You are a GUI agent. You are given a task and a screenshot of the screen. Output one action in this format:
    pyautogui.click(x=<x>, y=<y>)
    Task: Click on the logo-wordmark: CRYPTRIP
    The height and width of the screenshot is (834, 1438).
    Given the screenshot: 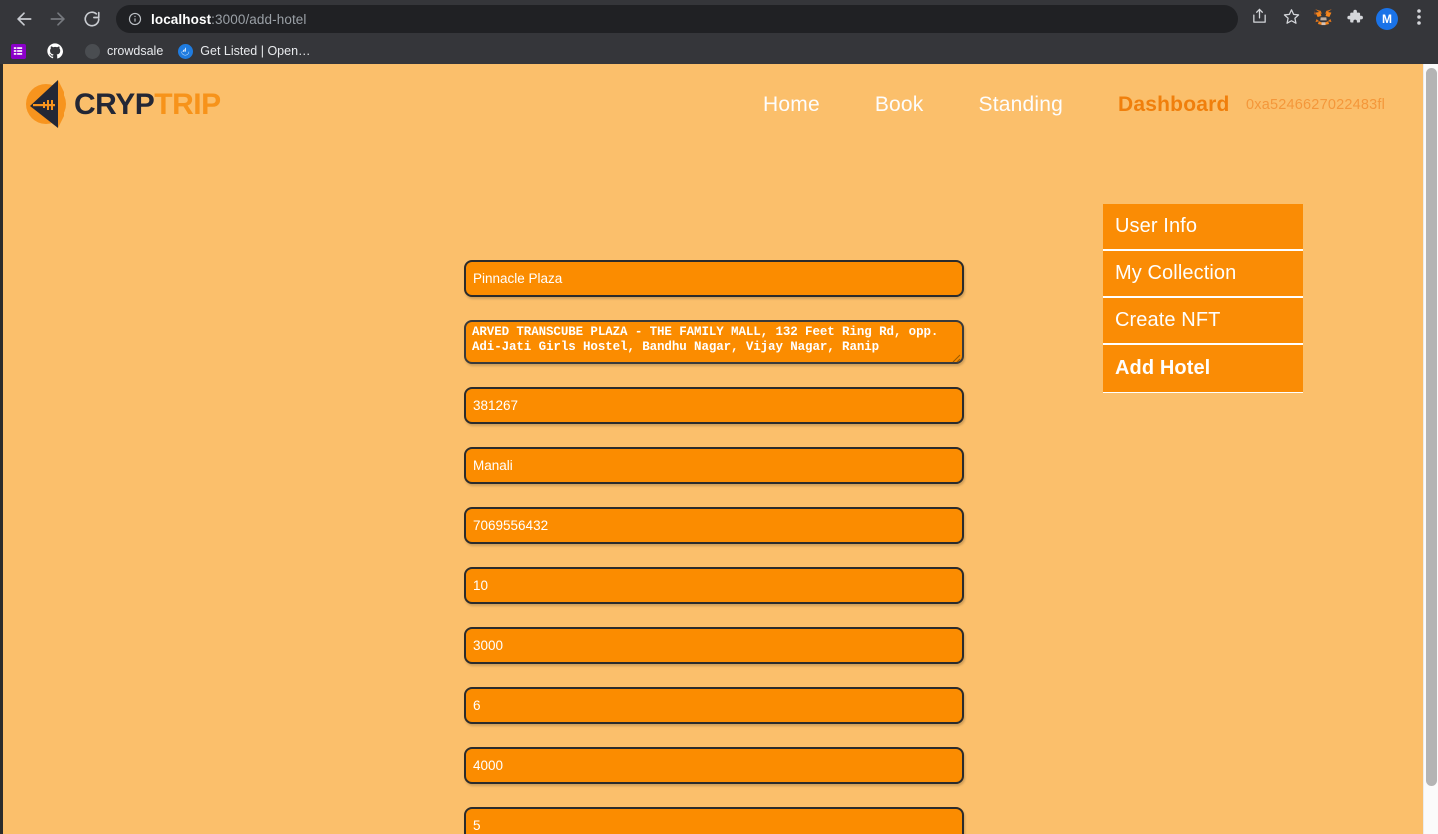 What is the action you would take?
    pyautogui.click(x=147, y=105)
    